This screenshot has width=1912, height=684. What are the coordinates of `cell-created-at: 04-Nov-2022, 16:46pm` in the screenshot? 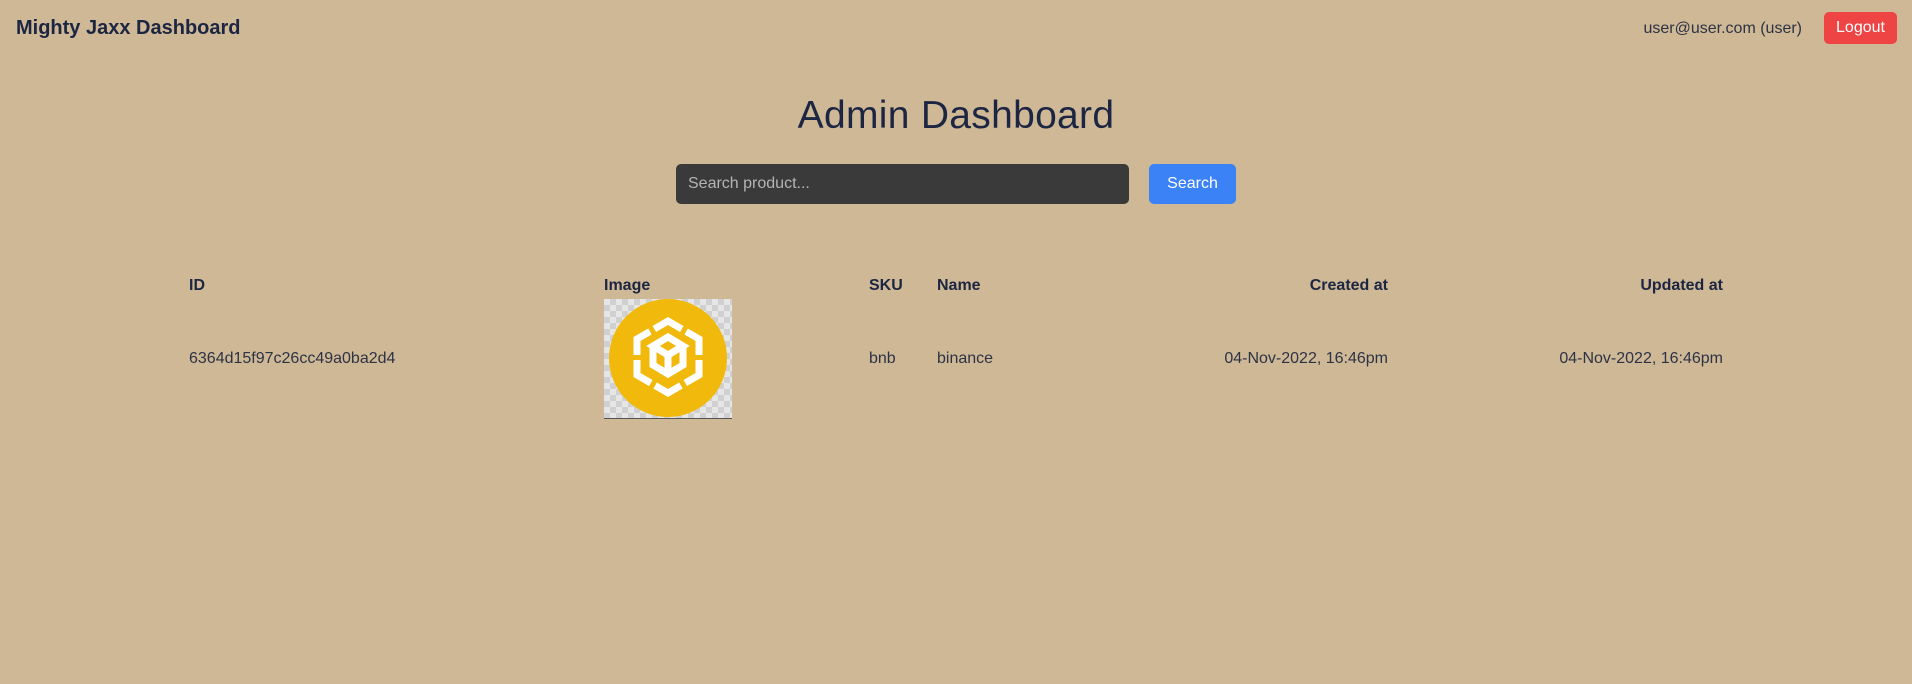 It's located at (1306, 358).